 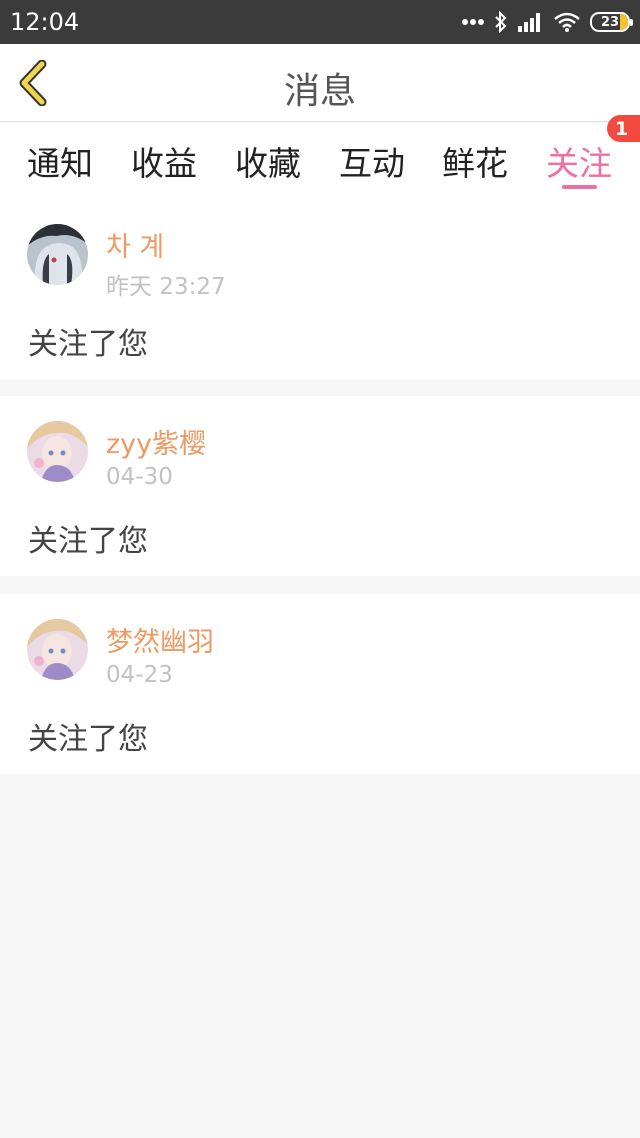 What do you see at coordinates (268, 161) in the screenshot?
I see `tab-favorites: 收藏` at bounding box center [268, 161].